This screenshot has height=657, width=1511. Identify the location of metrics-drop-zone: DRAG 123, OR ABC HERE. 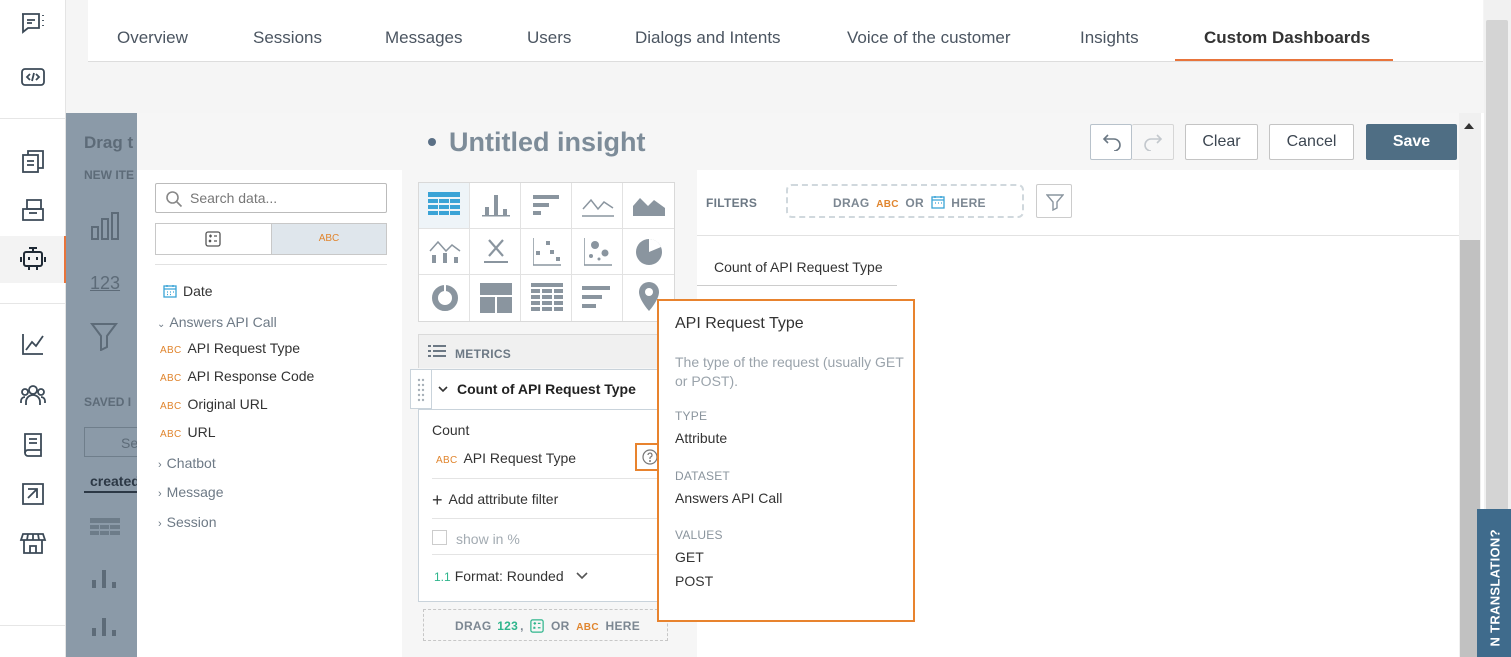
(545, 625).